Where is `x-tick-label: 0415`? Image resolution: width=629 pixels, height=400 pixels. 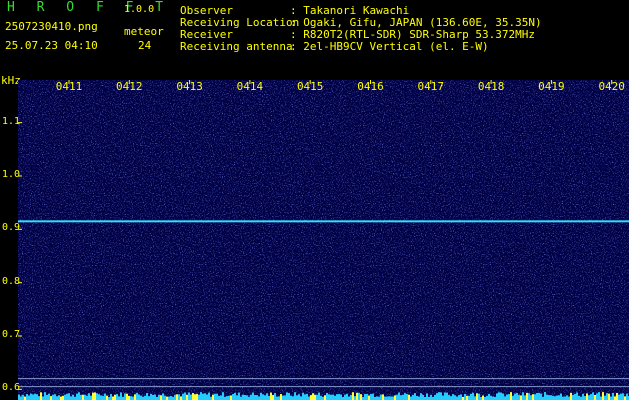 x-tick-label: 0415 is located at coordinates (310, 86).